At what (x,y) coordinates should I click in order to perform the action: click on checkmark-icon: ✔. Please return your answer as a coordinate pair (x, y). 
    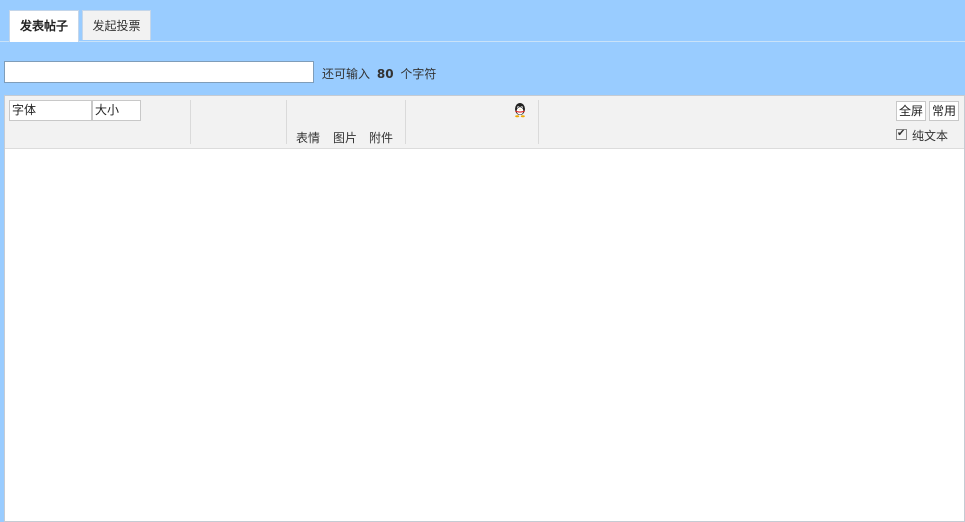
    Looking at the image, I should click on (901, 133).